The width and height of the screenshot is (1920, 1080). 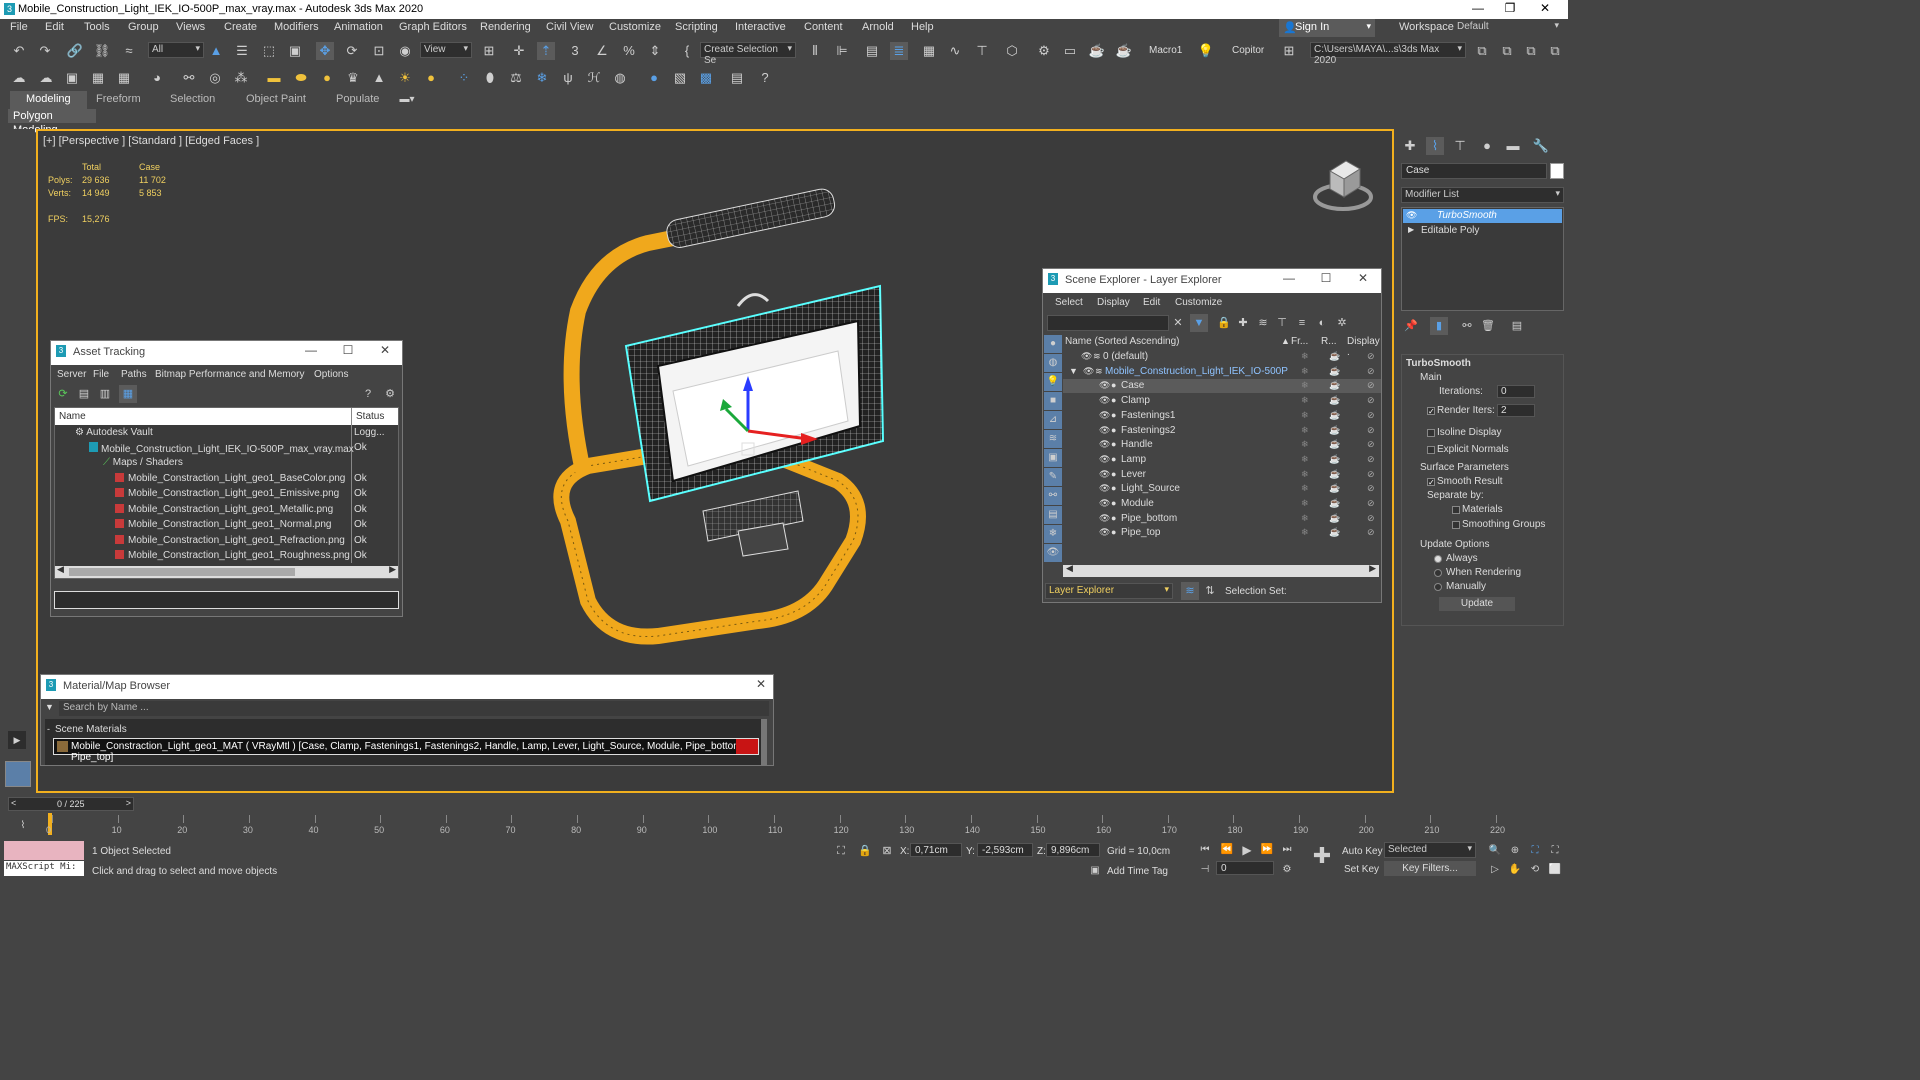 I want to click on percent-snap-icon: %, so click(x=629, y=51).